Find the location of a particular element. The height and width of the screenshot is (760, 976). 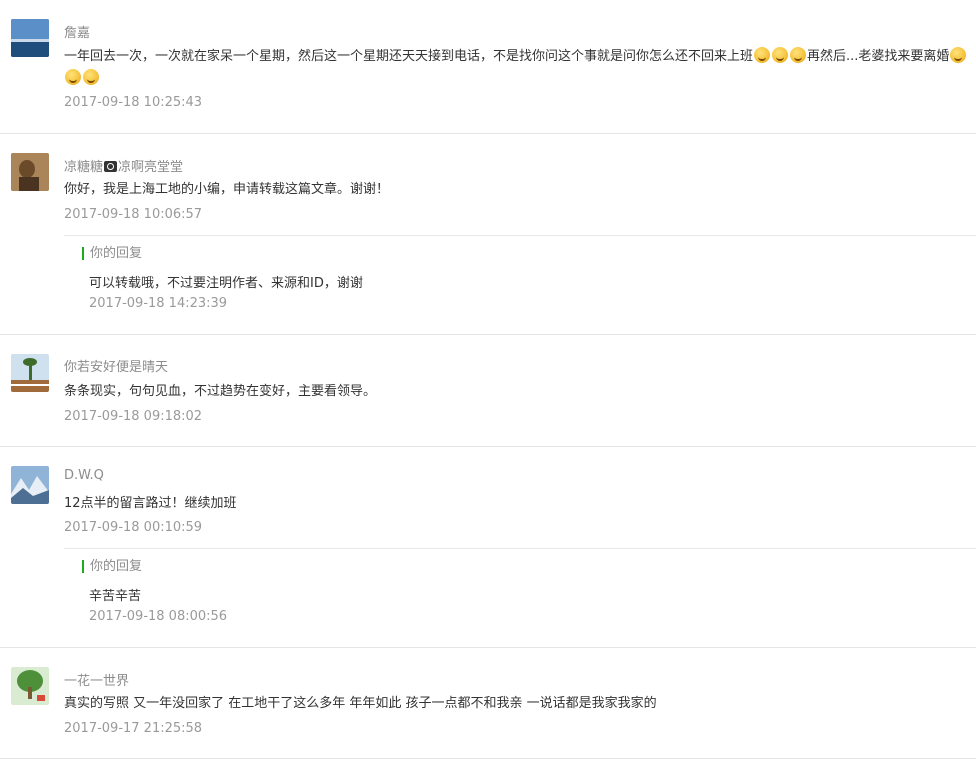

comment-nickname: 你若安好便是晴天 is located at coordinates (116, 367).